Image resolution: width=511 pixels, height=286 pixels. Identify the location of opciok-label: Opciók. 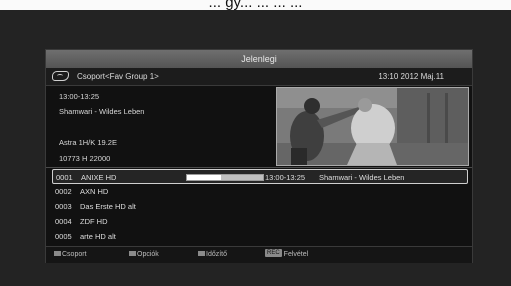
(148, 254).